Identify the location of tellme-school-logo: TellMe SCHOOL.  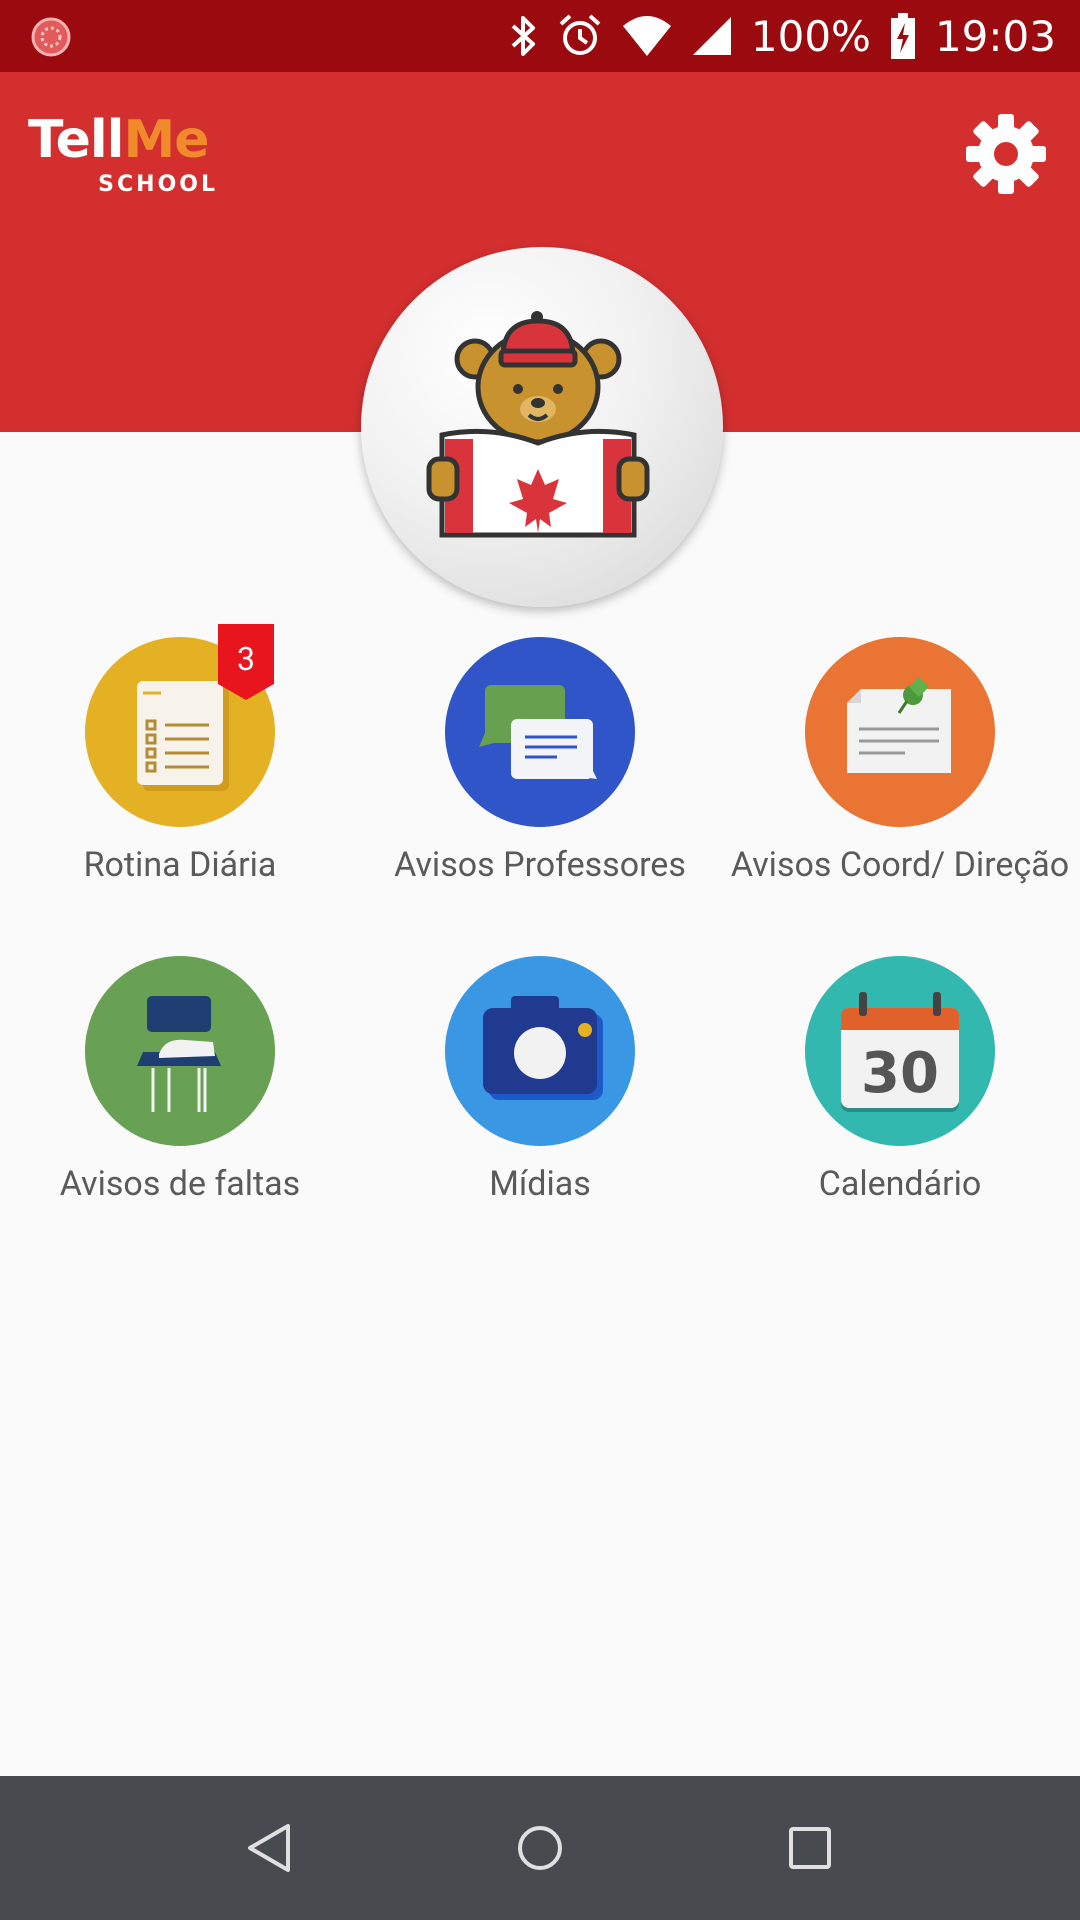
(123, 159).